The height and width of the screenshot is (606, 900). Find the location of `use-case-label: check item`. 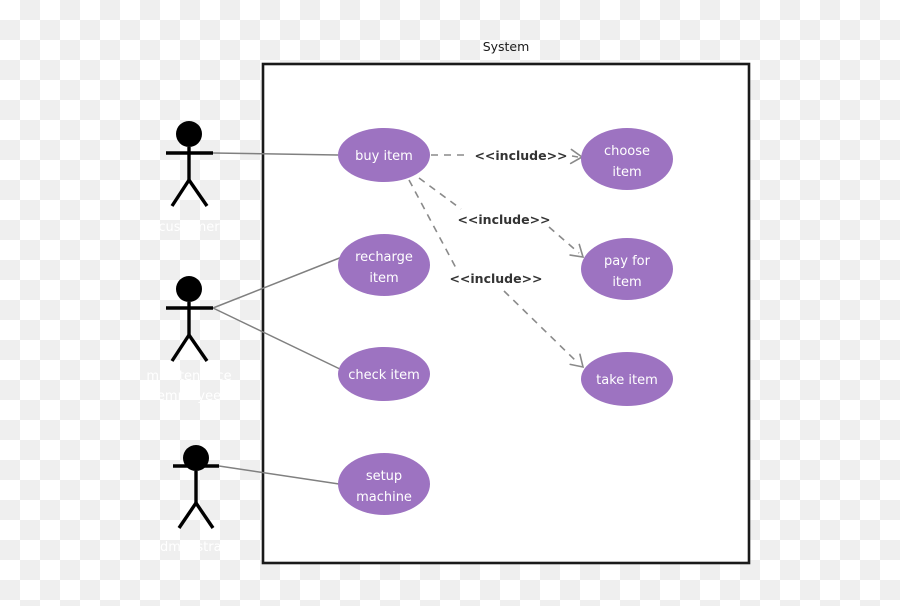

use-case-label: check item is located at coordinates (384, 375).